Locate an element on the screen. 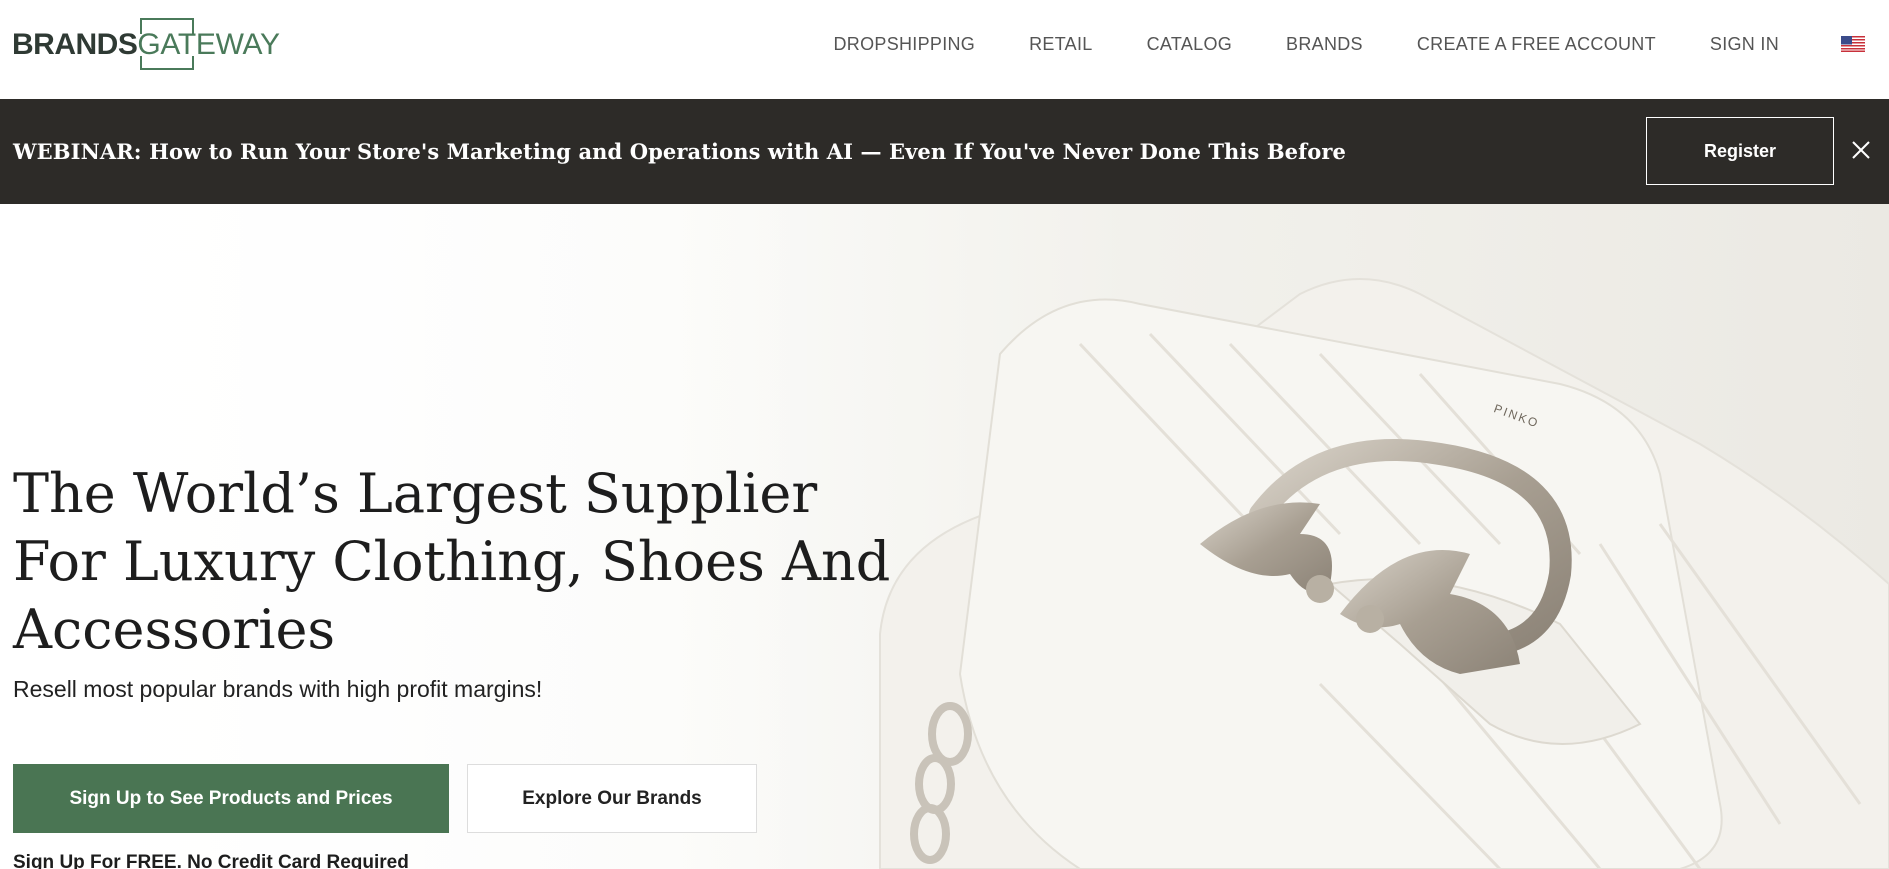  nav-retail: RETAIL is located at coordinates (1060, 44).